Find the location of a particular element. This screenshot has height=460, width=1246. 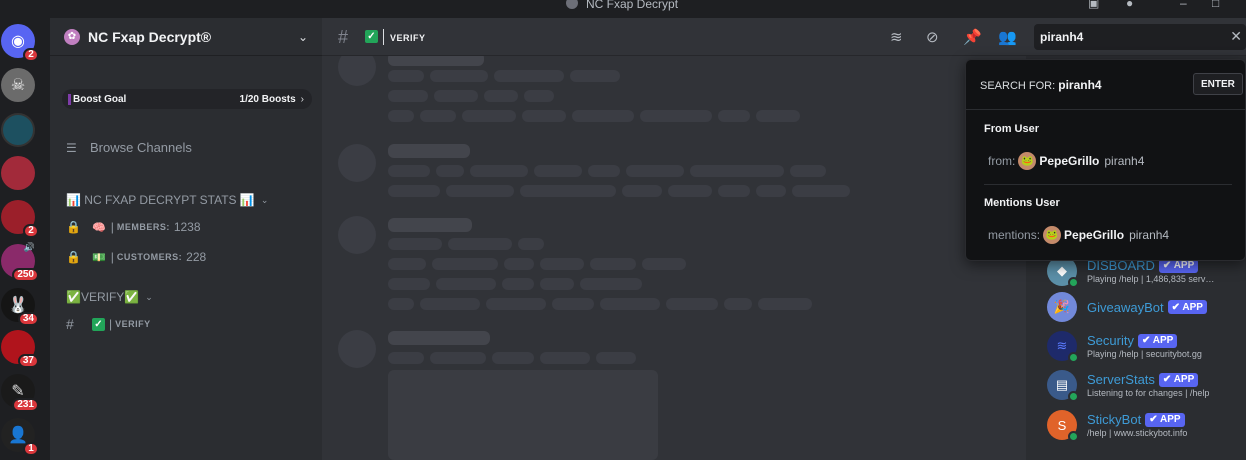

search-for-row: SEARCH FOR: piranh4 is located at coordinates (1041, 85).